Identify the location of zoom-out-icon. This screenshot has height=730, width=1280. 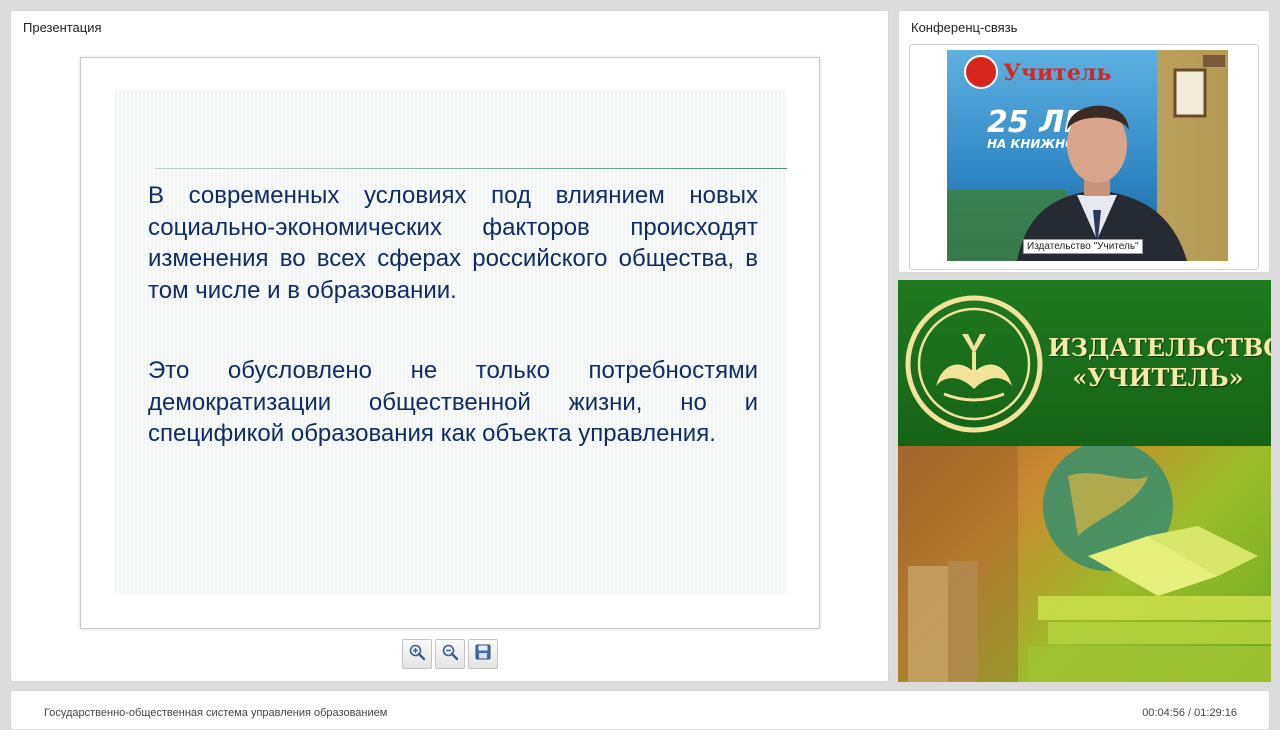
(450, 654).